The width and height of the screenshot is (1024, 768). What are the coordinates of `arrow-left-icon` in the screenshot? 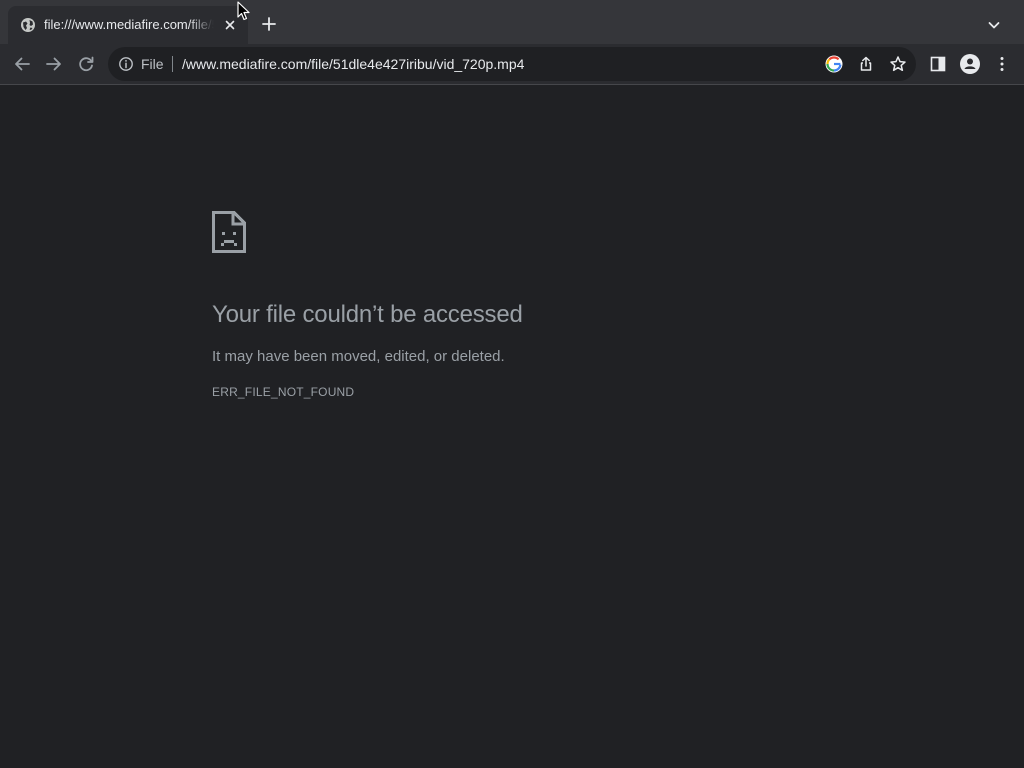 It's located at (22, 64).